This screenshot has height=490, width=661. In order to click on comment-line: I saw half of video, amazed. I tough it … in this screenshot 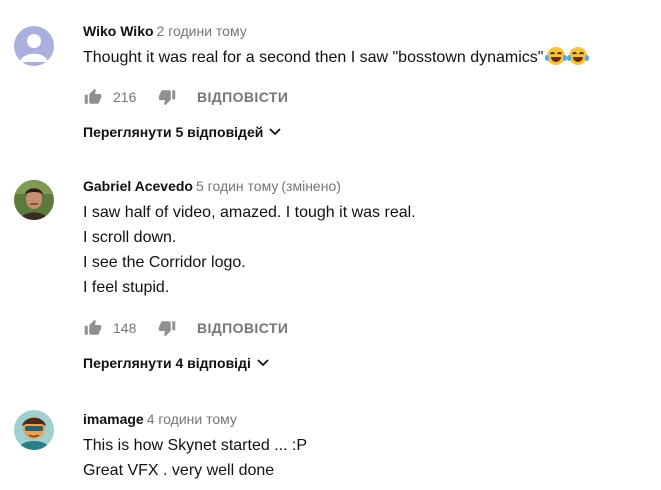, I will do `click(249, 212)`.